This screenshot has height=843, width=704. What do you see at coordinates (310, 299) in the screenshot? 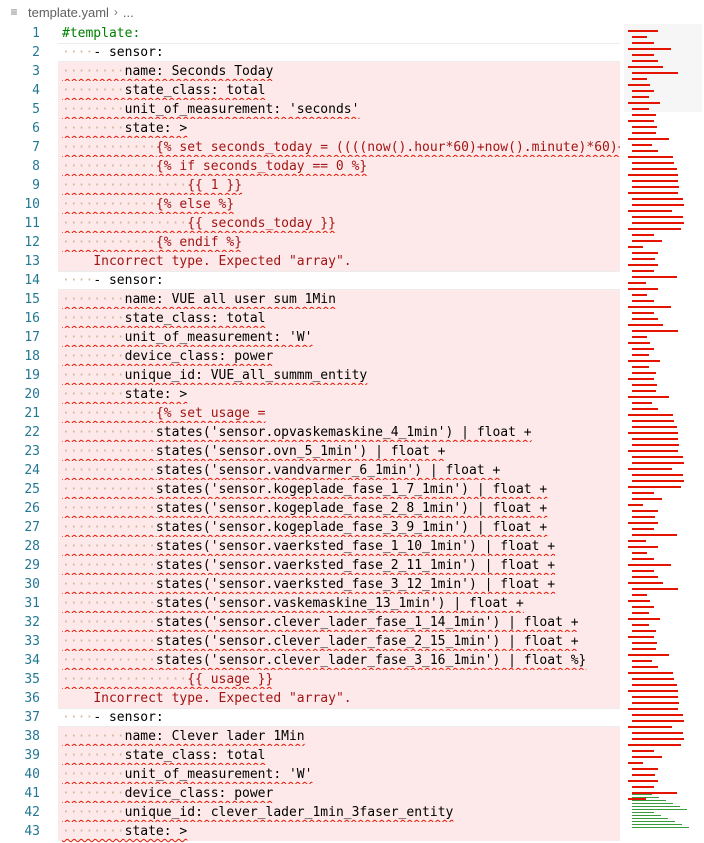
I see `code-line: 15 ········name: VUE all user sum 1Min` at bounding box center [310, 299].